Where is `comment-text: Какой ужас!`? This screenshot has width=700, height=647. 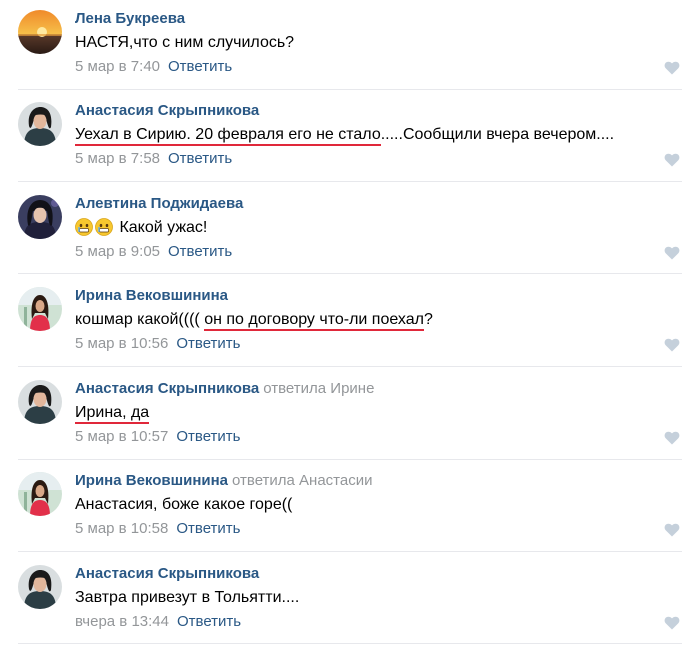 comment-text: Какой ужас! is located at coordinates (141, 228).